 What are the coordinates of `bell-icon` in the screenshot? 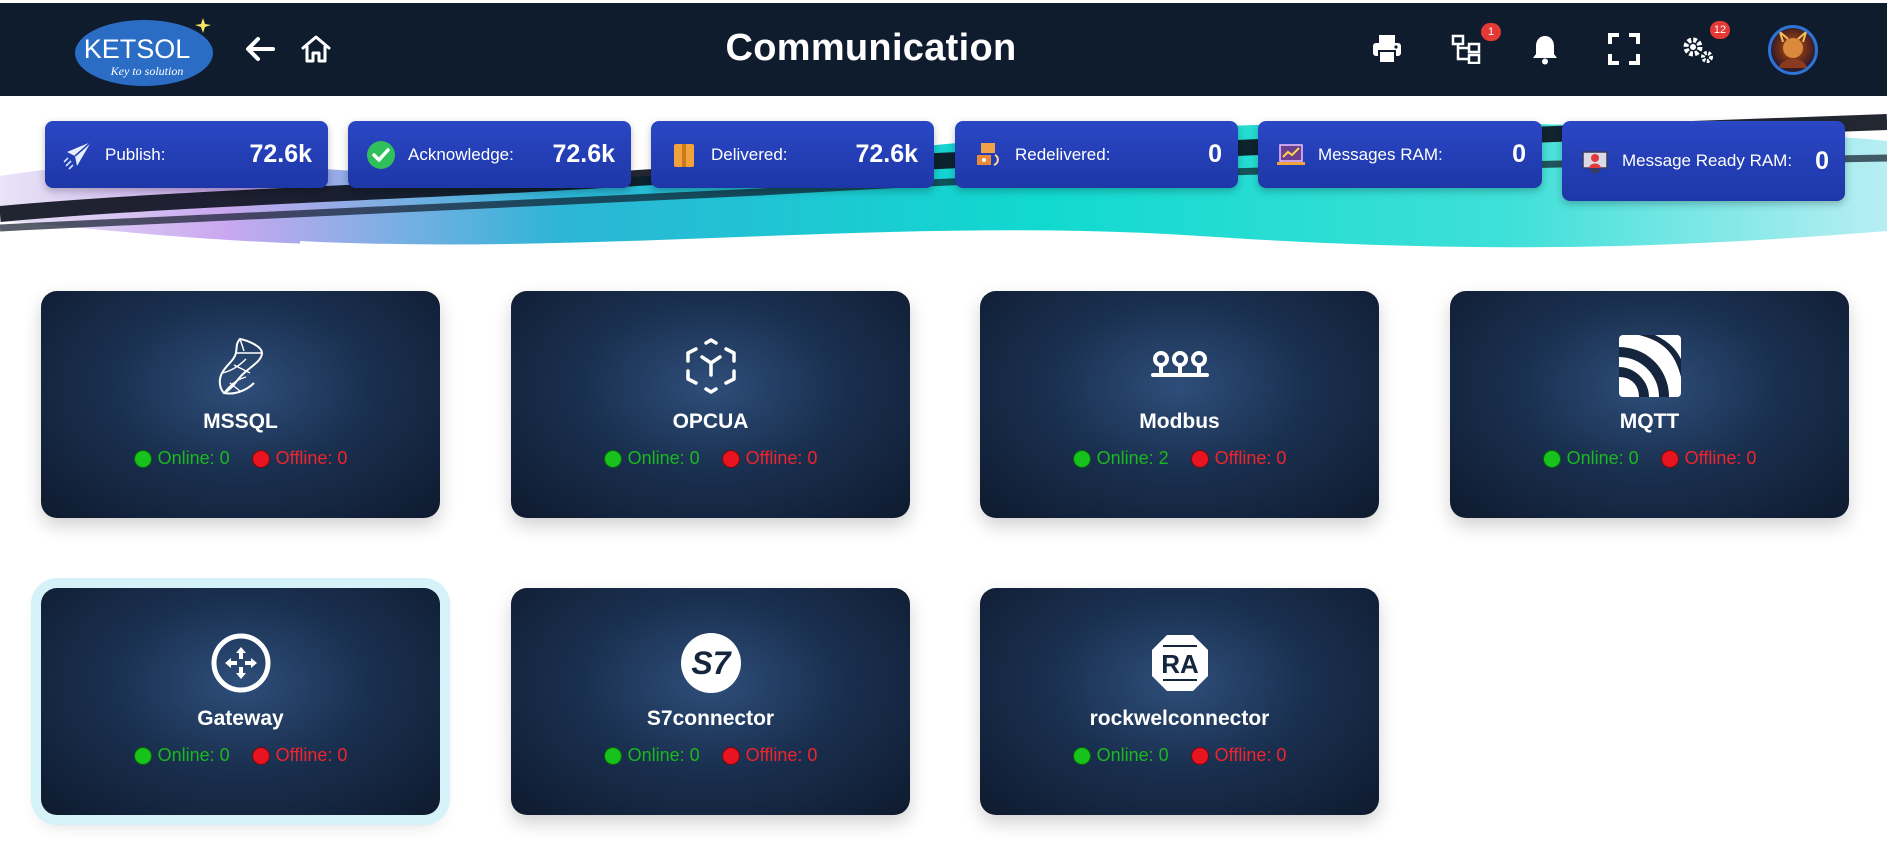 It's located at (1545, 49).